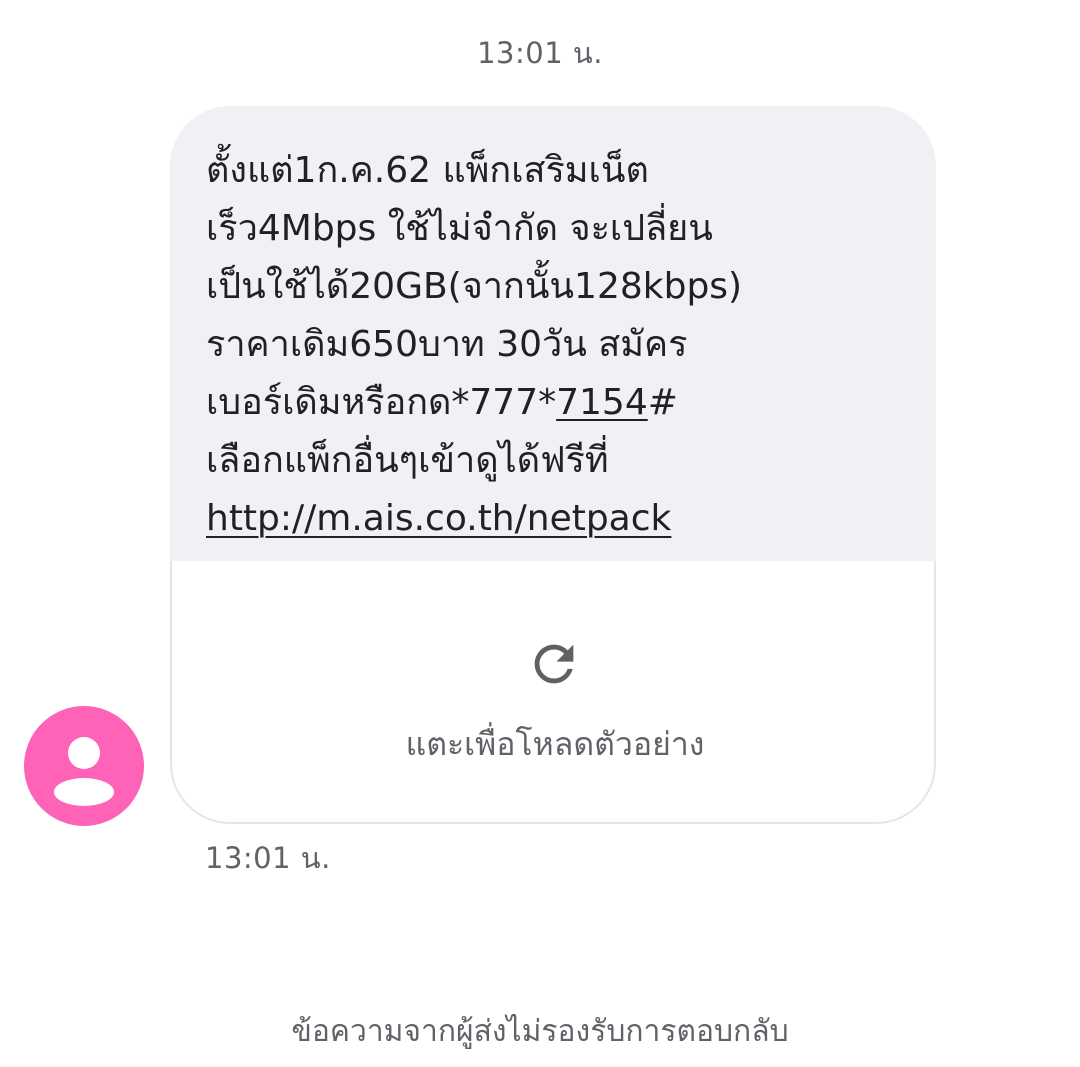 The image size is (1080, 1067). Describe the element at coordinates (554, 664) in the screenshot. I see `reload-icon` at that location.